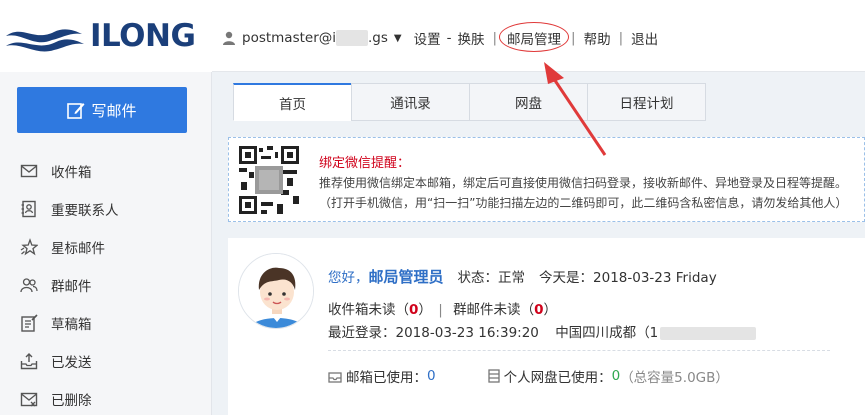  Describe the element at coordinates (29, 361) in the screenshot. I see `sent-tray-icon` at that location.